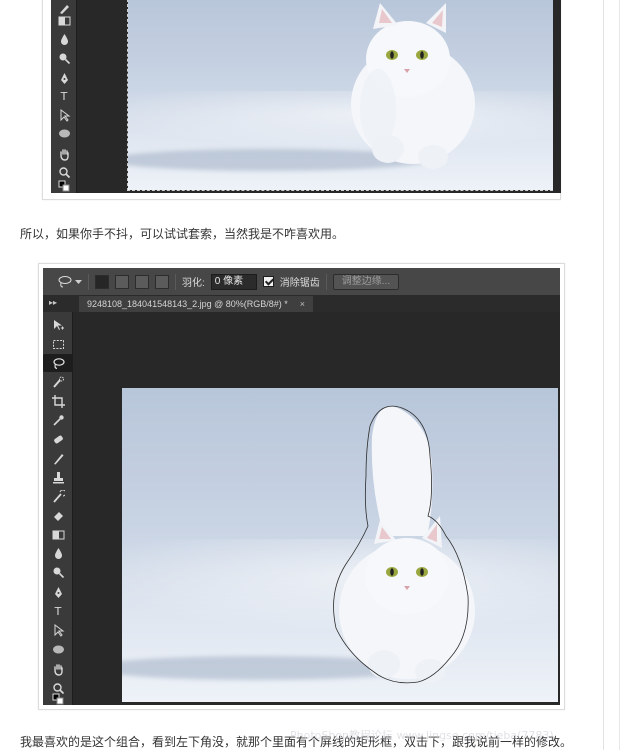 The image size is (622, 750). What do you see at coordinates (58, 477) in the screenshot?
I see `clone-stamp-tool-icon` at bounding box center [58, 477].